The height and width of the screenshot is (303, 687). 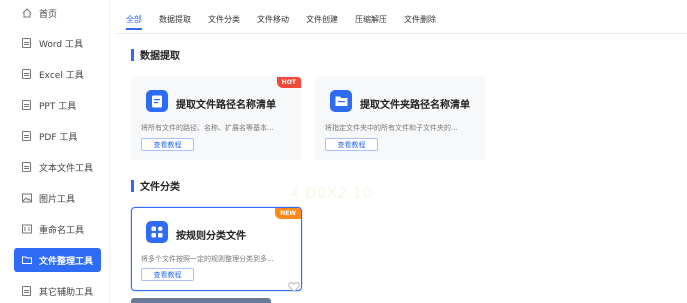 I want to click on sidebar-item-label: 图片工具, so click(x=57, y=199).